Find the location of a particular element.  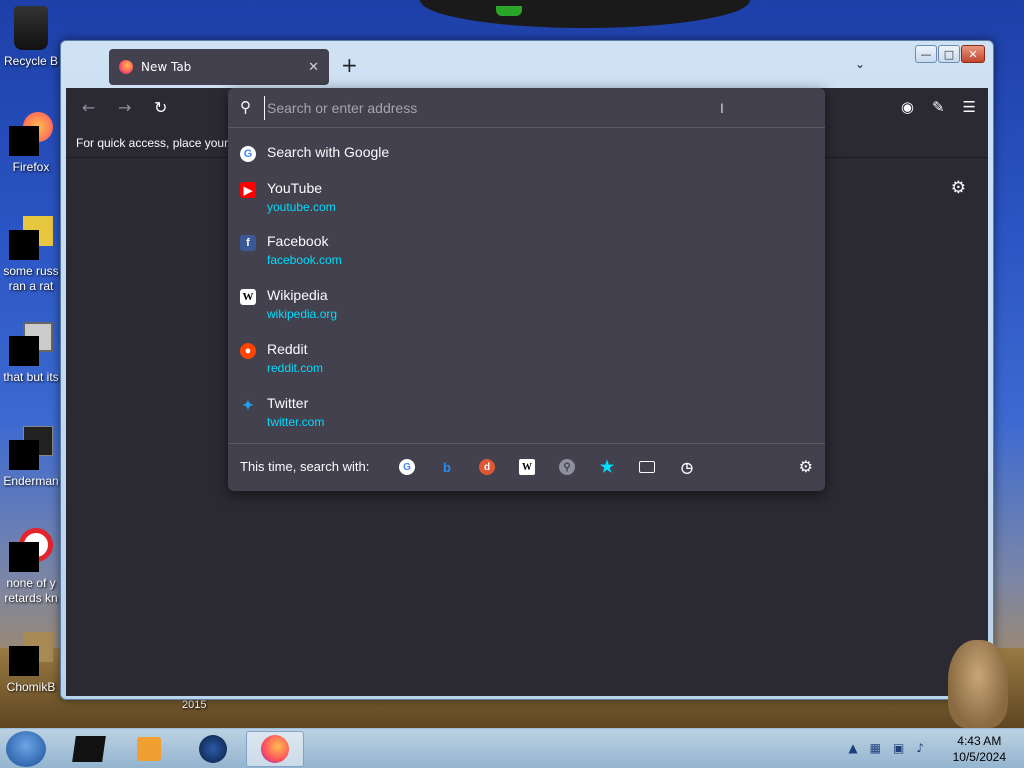

suggestion-wikipedia: W Wikipedia wikipedia.org is located at coordinates (525, 307).